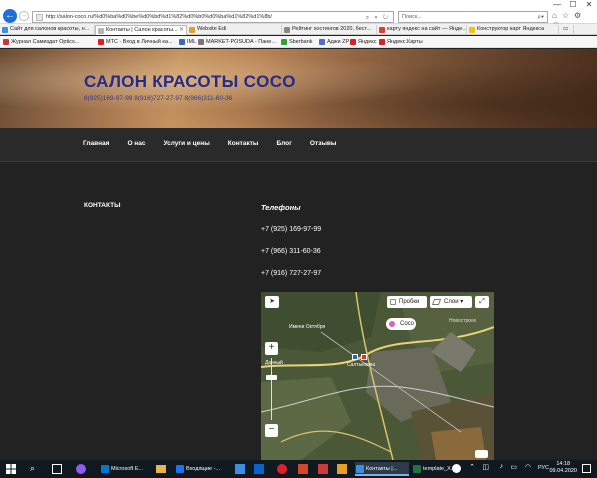 Image resolution: width=597 pixels, height=478 pixels. What do you see at coordinates (405, 42) in the screenshot?
I see `favorite-label: Яндекс.Карты` at bounding box center [405, 42].